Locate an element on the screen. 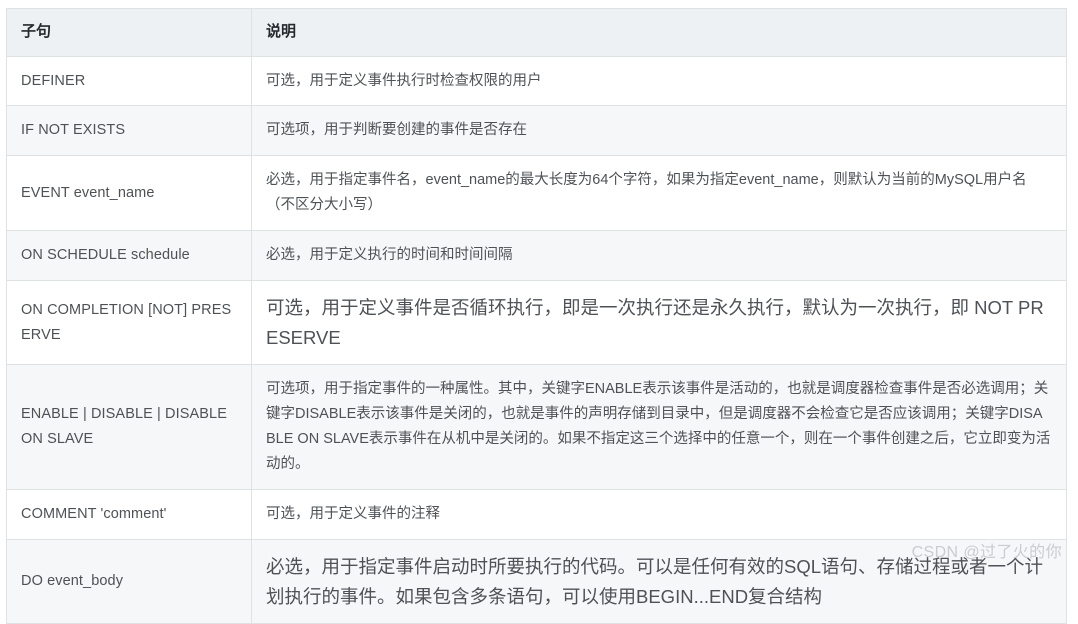 This screenshot has height=624, width=1078. cell-clause: ON COMPLETION [NOT] PRESERVE is located at coordinates (129, 323).